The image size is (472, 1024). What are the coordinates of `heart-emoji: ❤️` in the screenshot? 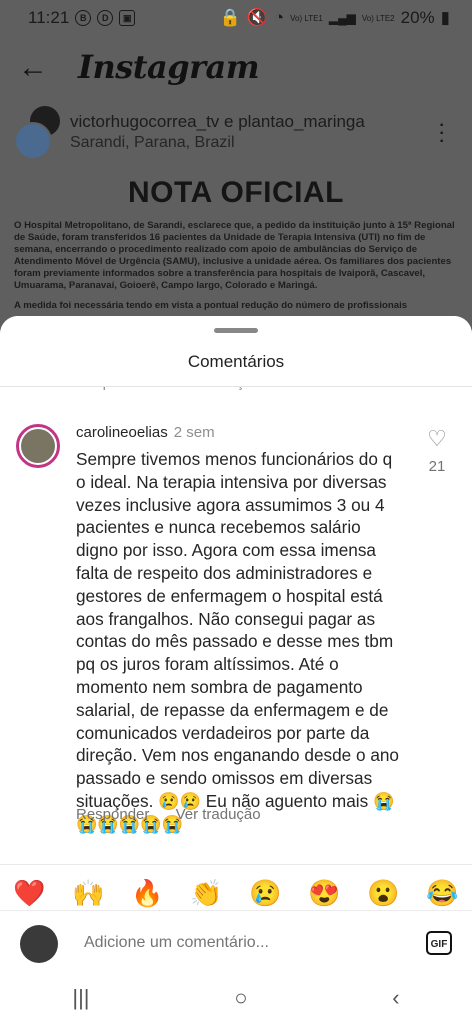 It's located at (29, 893).